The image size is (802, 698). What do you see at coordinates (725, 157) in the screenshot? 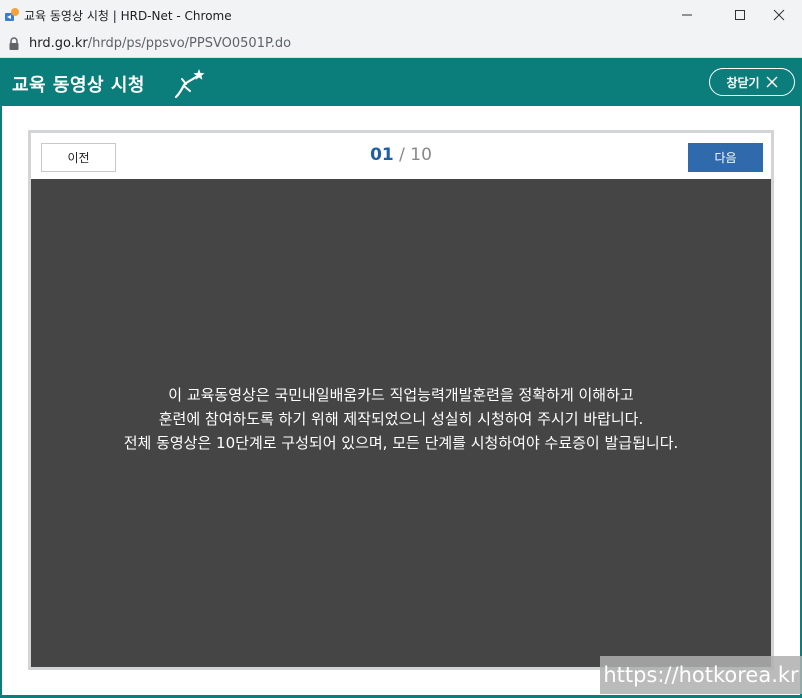
I see `next-button: 다음` at bounding box center [725, 157].